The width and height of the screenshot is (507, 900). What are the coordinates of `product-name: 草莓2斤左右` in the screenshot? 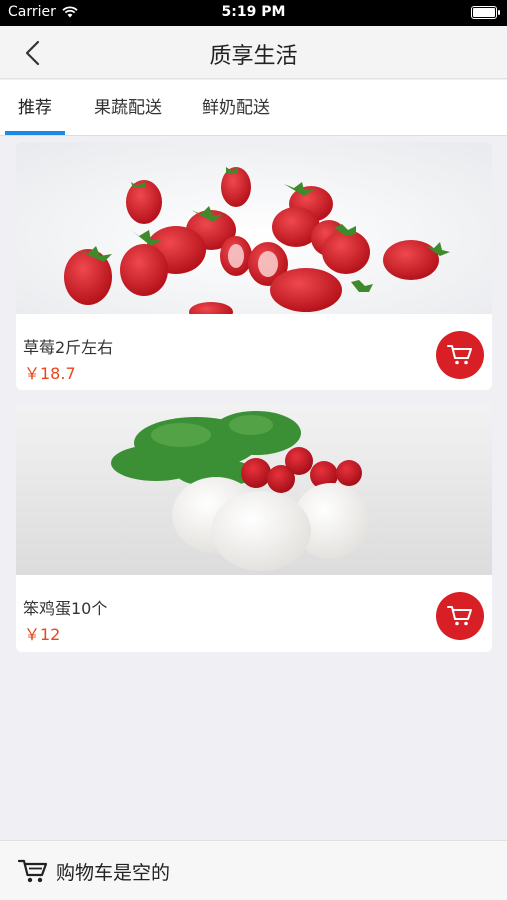 It's located at (68, 347).